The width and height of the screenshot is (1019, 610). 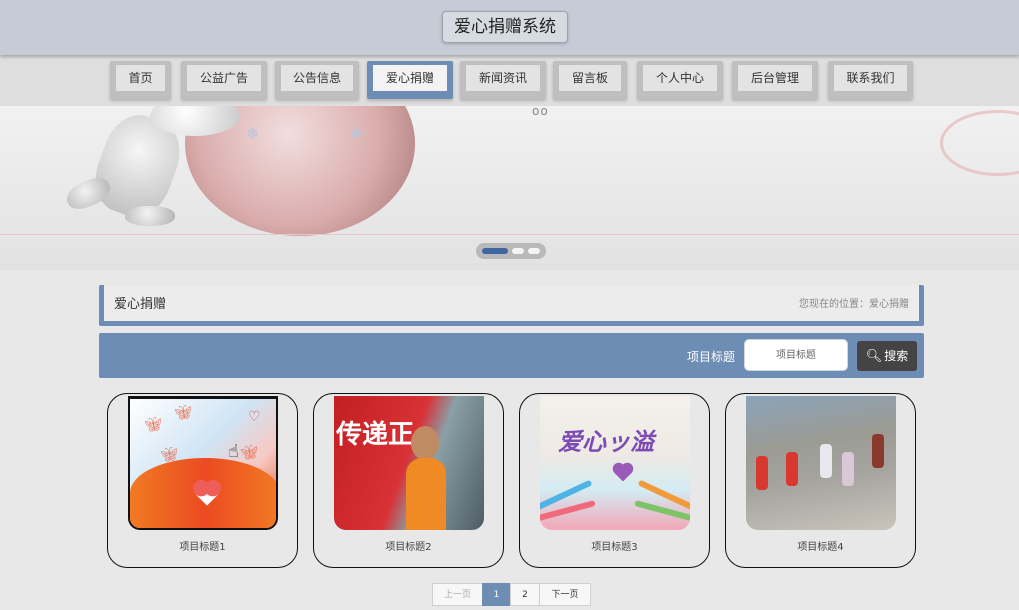 I want to click on banner-floor-line, so click(x=509, y=234).